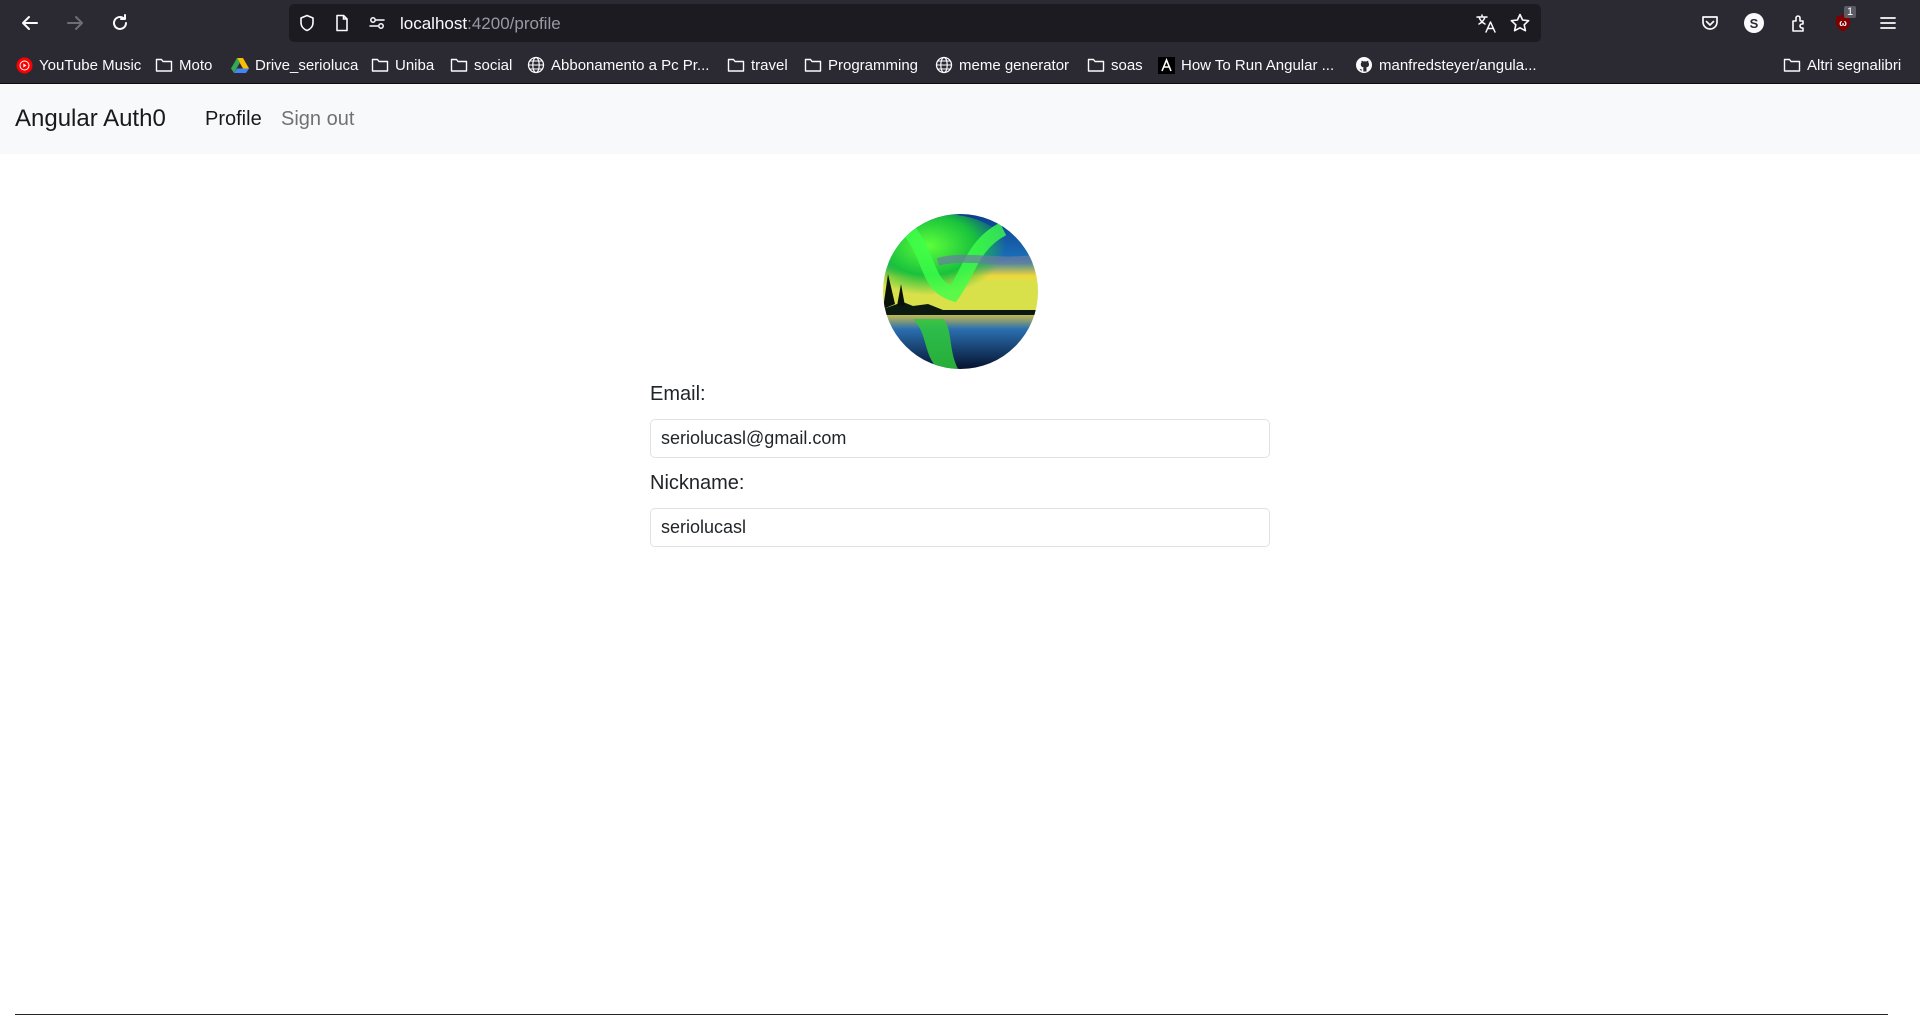 This screenshot has height=1023, width=1920. Describe the element at coordinates (415, 65) in the screenshot. I see `bookmark-label: Uniba` at that location.